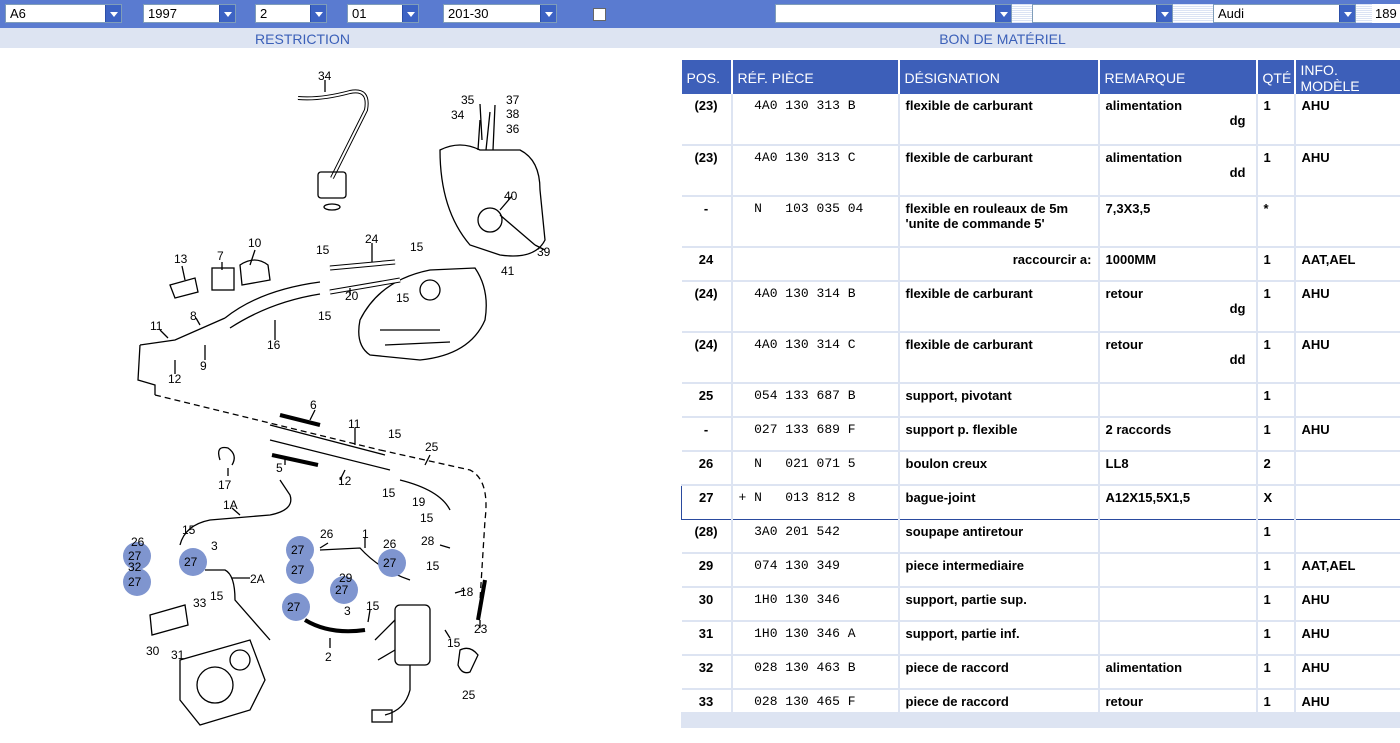  I want to click on field6-select, so click(893, 13).